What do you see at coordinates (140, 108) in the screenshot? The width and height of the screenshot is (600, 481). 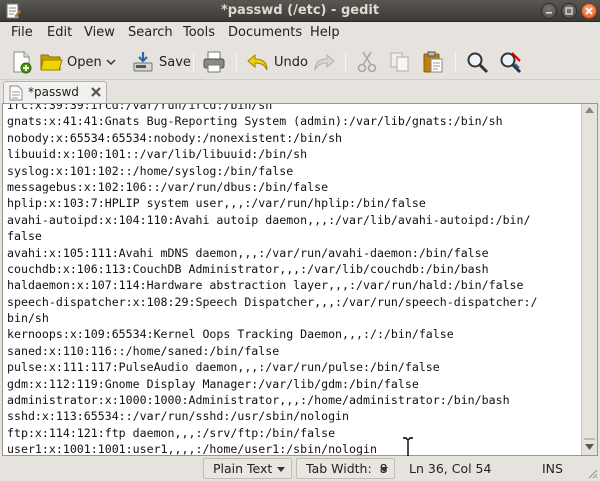 I see `text-line: irc:x:39:39:ircd:/var/run/ircd:/bin/sh` at bounding box center [140, 108].